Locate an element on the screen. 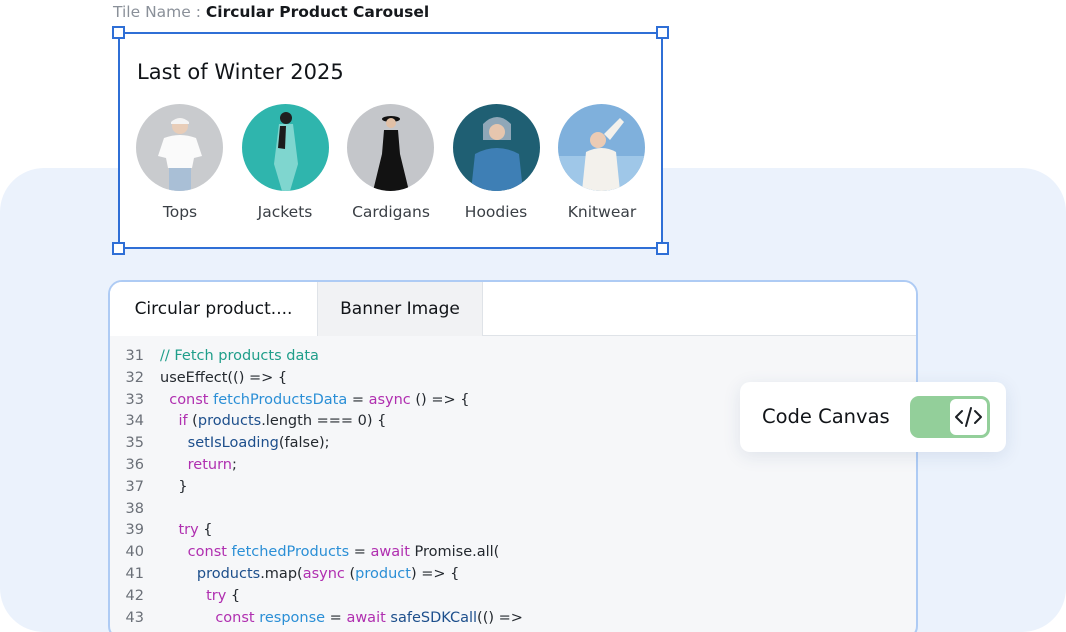  code-token: await is located at coordinates (390, 552).